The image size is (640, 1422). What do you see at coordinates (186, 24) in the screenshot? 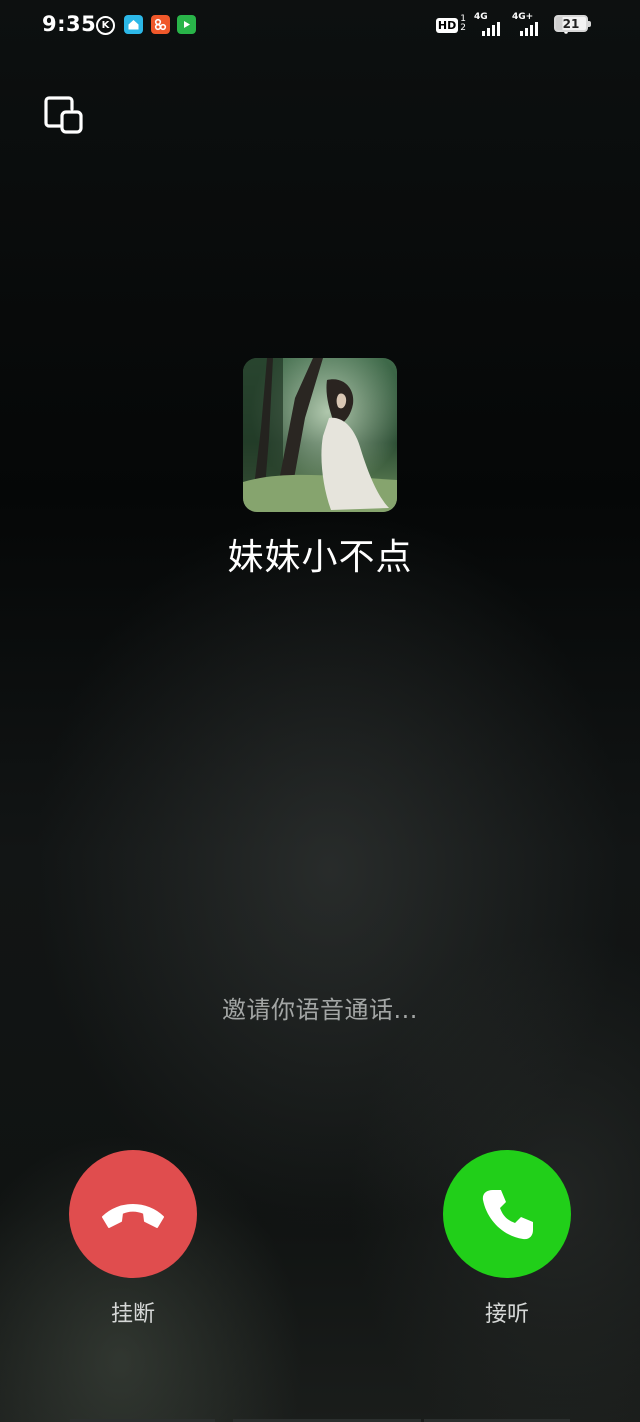
I see `green-video-app-icon` at bounding box center [186, 24].